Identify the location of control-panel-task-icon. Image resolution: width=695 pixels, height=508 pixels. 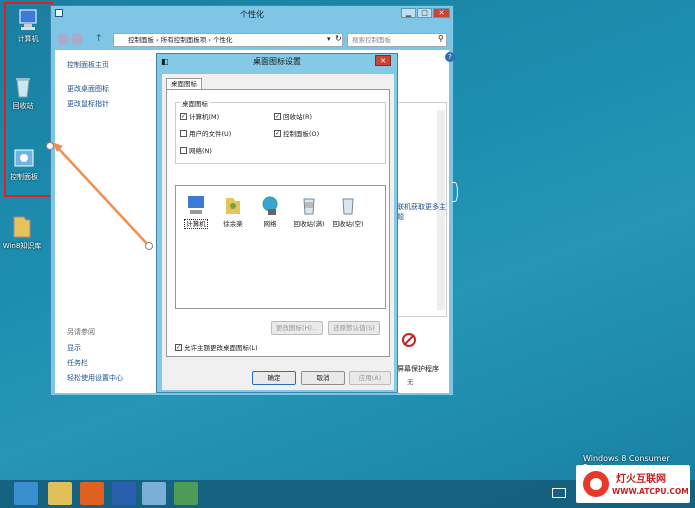
(154, 493).